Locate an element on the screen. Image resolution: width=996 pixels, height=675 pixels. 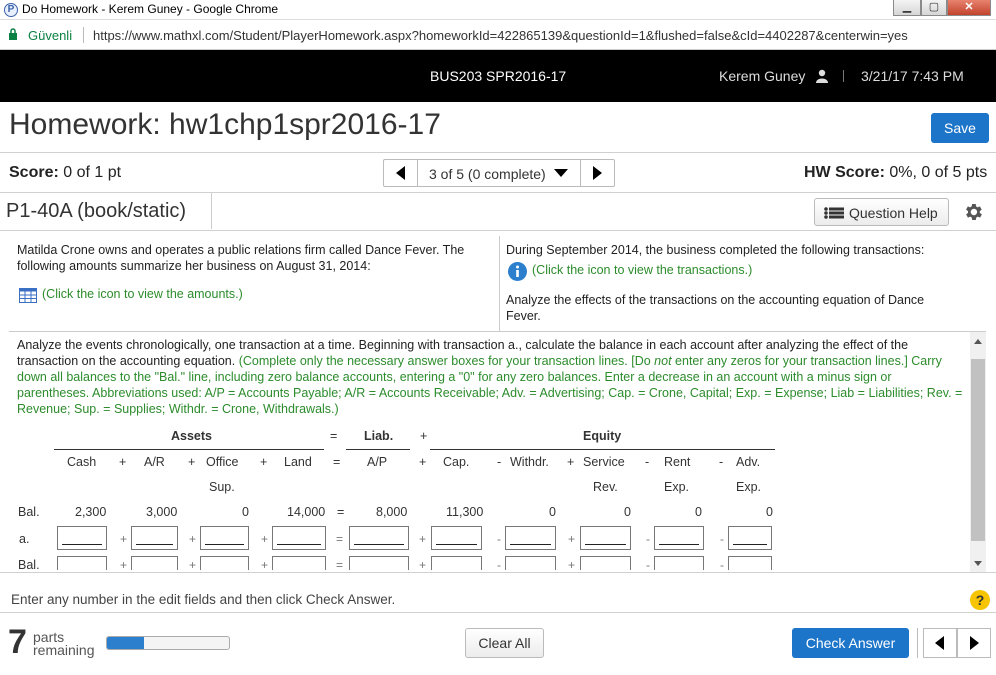
divider is located at coordinates (498, 230).